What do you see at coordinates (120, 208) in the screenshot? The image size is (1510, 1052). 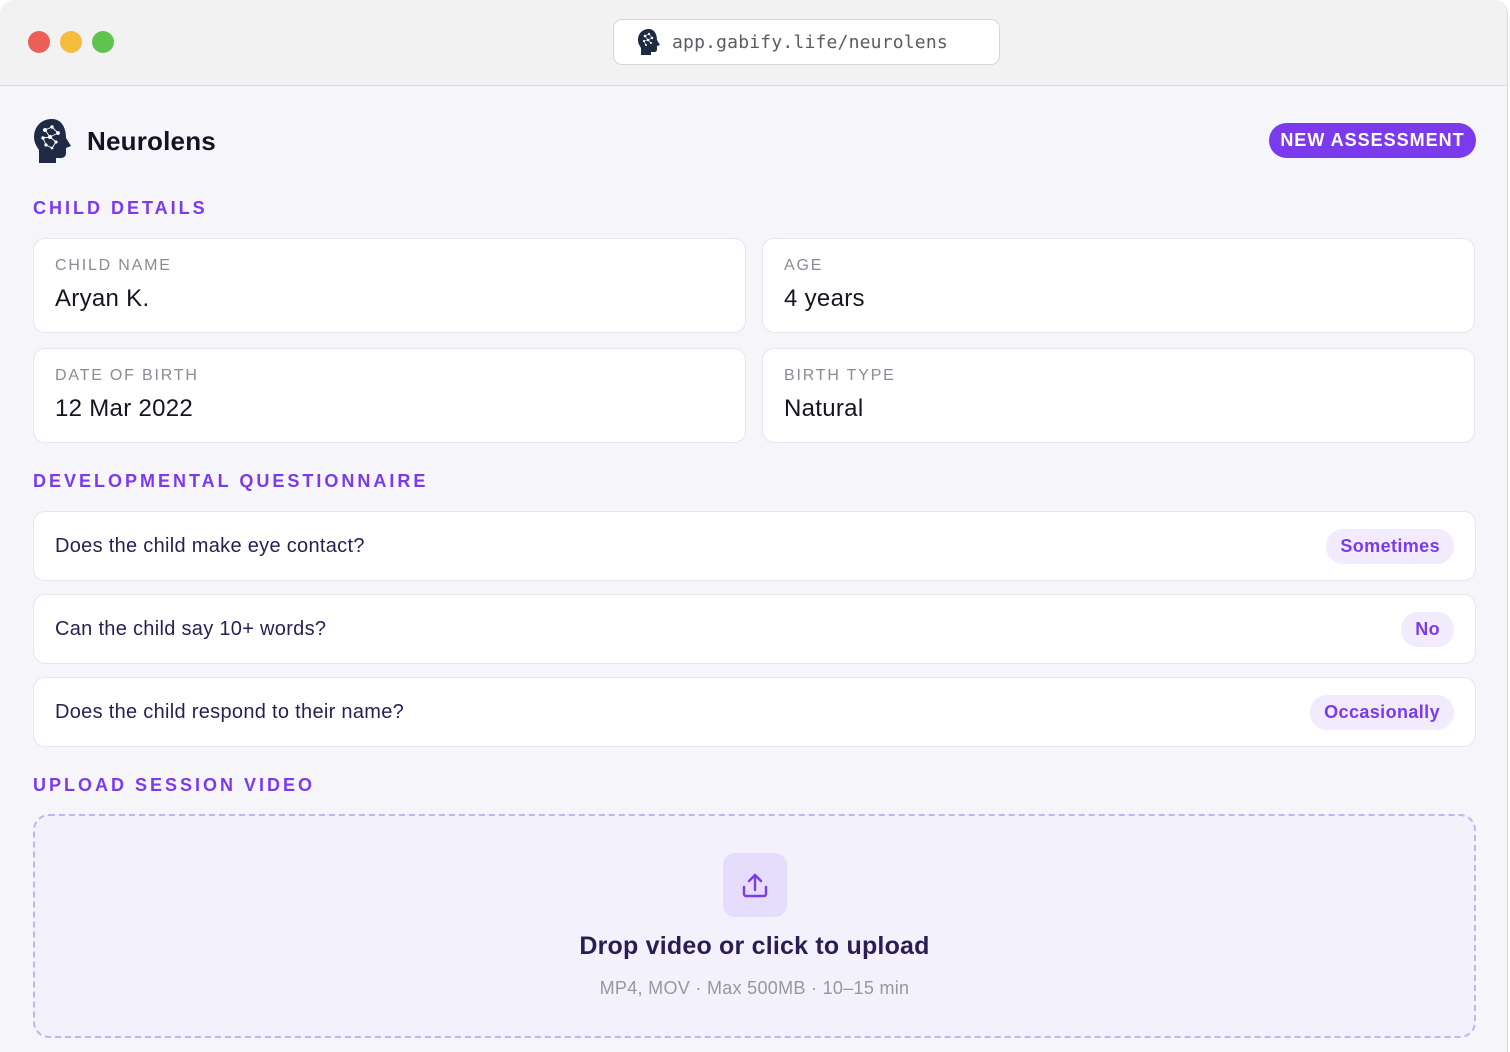 I see `child-details-heading: CHILD DETAILS` at bounding box center [120, 208].